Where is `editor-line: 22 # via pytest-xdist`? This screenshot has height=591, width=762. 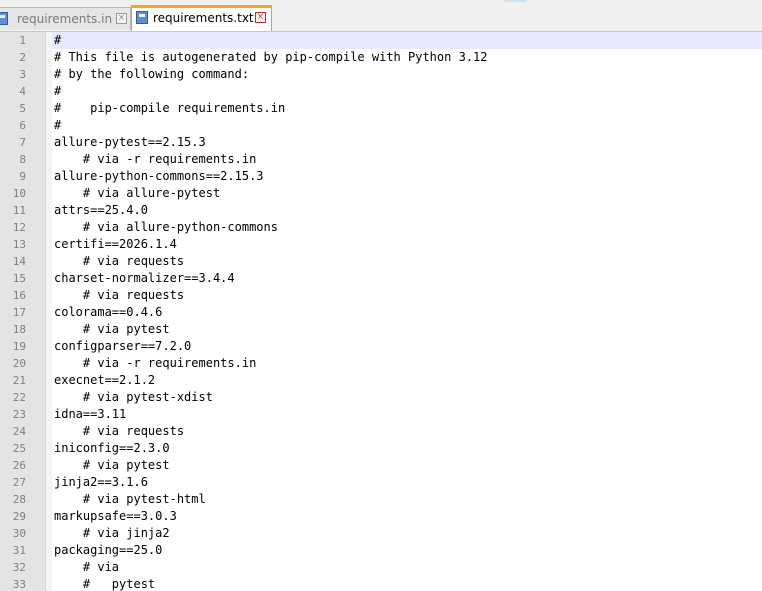 editor-line: 22 # via pytest-xdist is located at coordinates (381, 397).